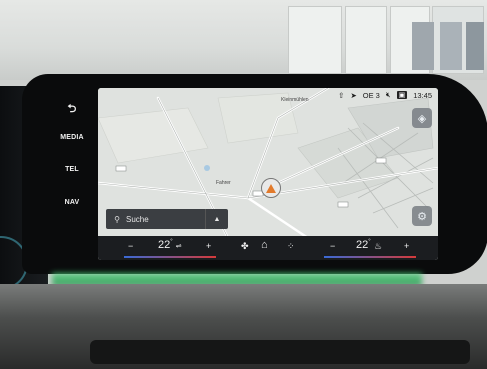 This screenshot has width=487, height=369. What do you see at coordinates (388, 94) in the screenshot?
I see `mute-icon: 🔇︎` at bounding box center [388, 94].